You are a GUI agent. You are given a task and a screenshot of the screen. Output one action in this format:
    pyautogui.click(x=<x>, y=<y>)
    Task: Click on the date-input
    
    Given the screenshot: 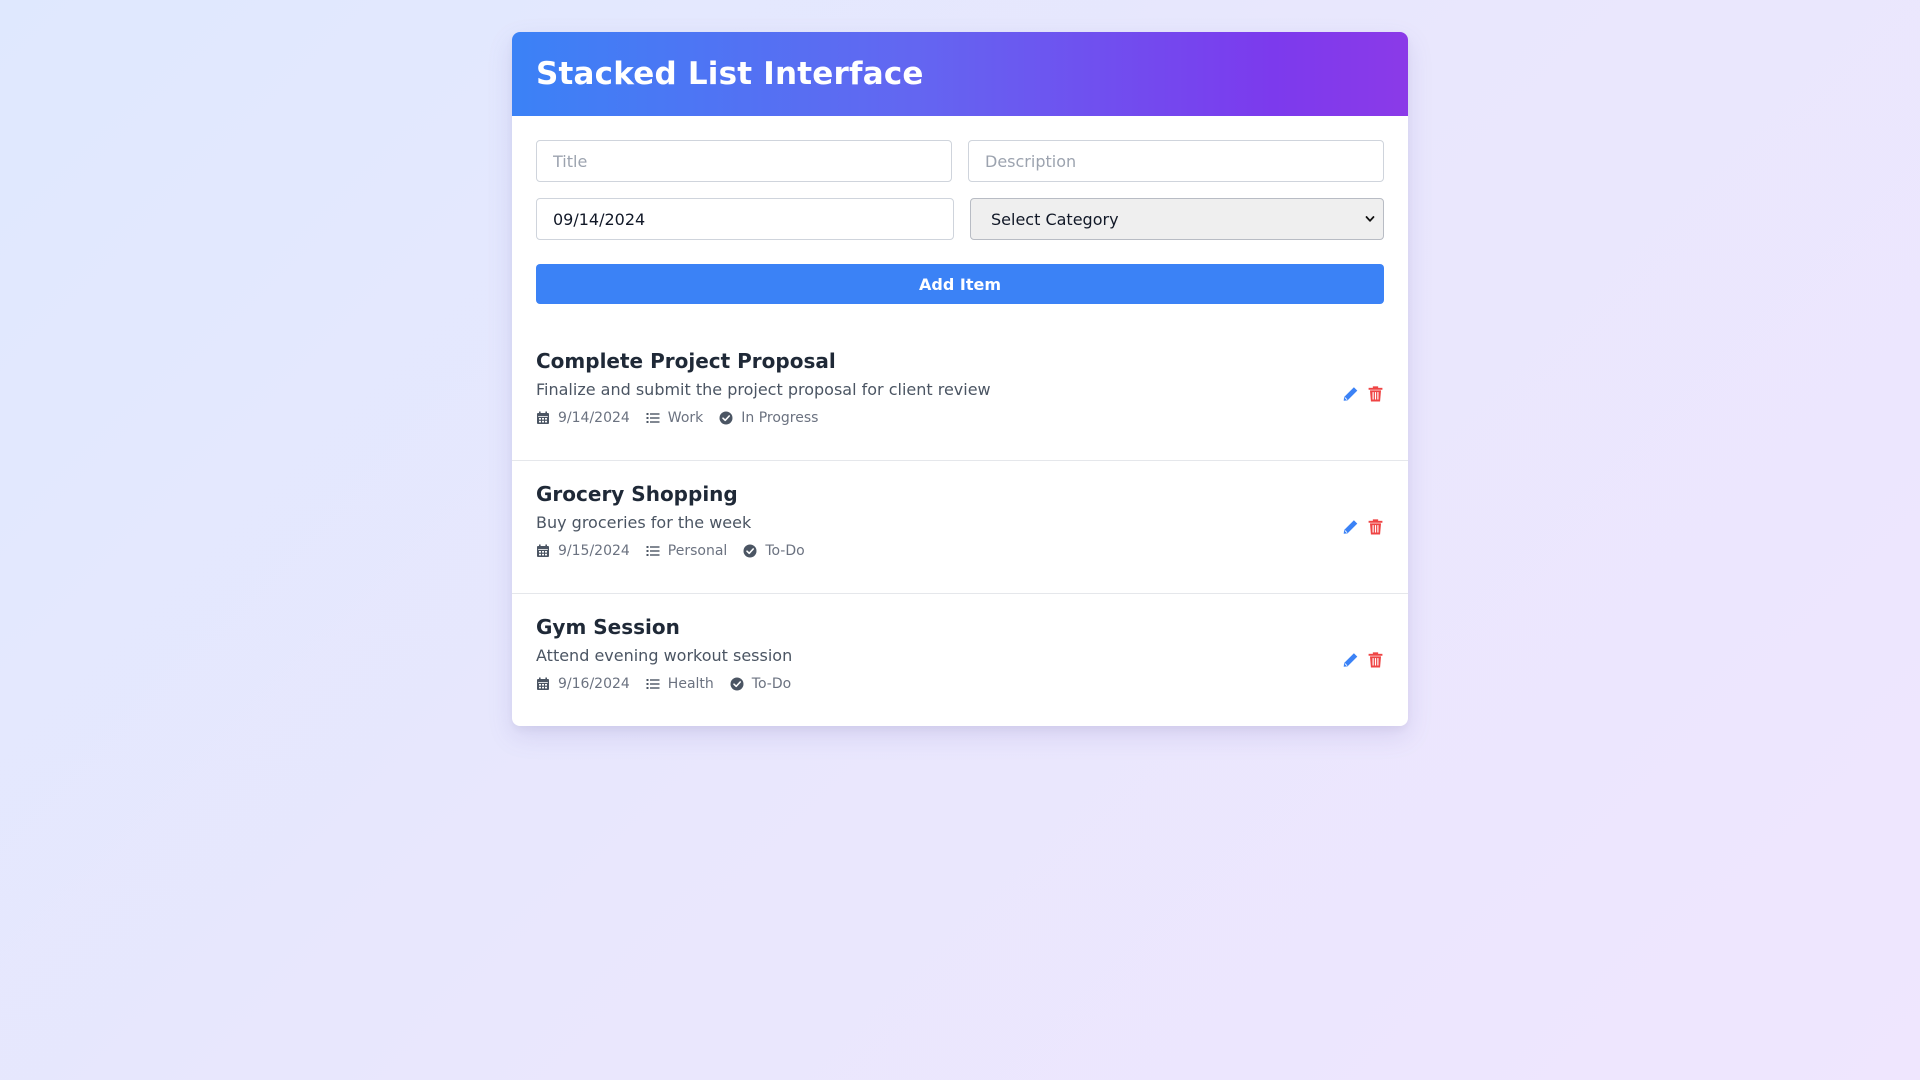 What is the action you would take?
    pyautogui.click(x=745, y=219)
    